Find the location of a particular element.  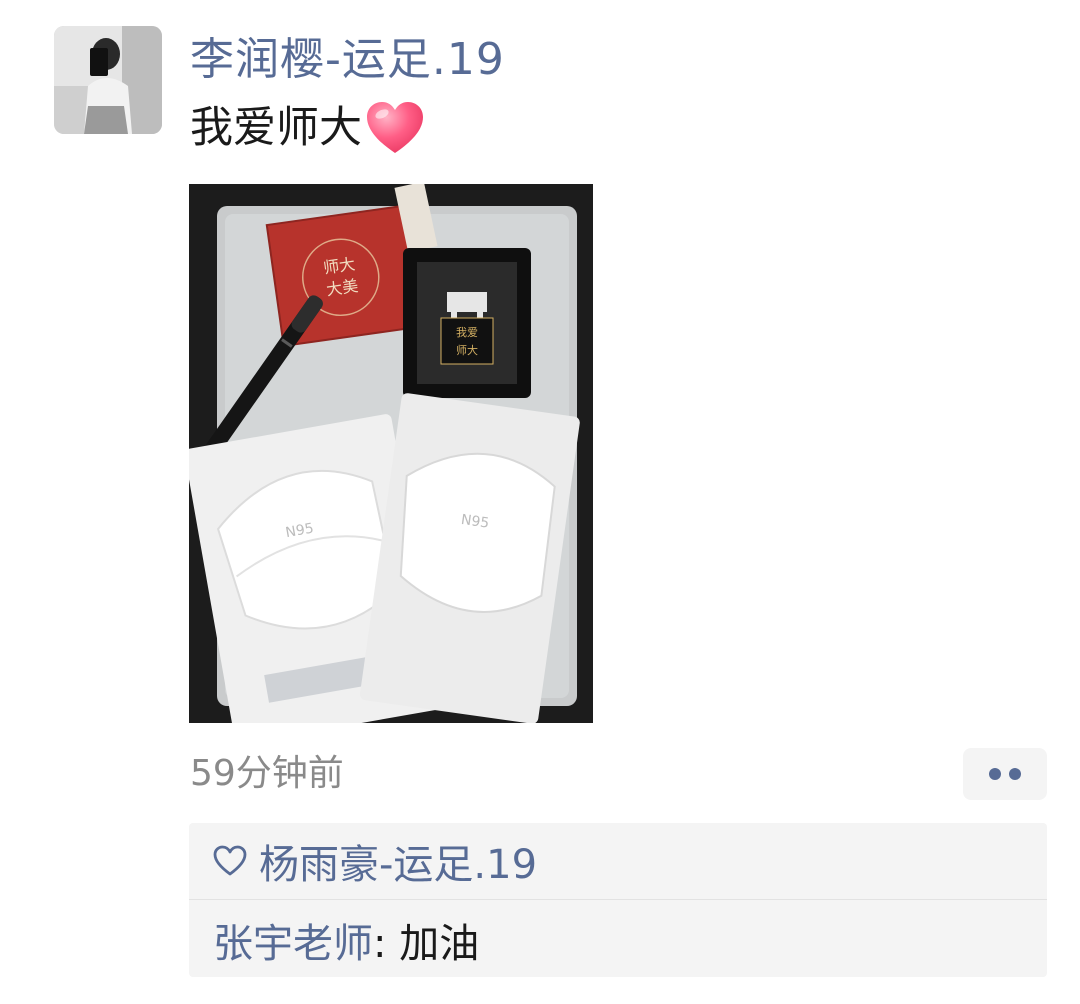

liker-name: 杨雨豪-运足.19 is located at coordinates (398, 861).